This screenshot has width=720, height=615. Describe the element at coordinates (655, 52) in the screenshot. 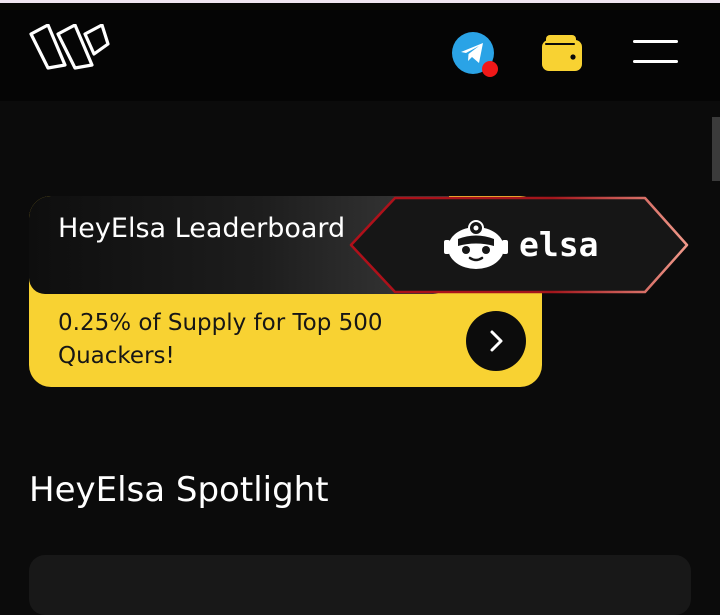

I see `hamburger-menu-icon` at that location.